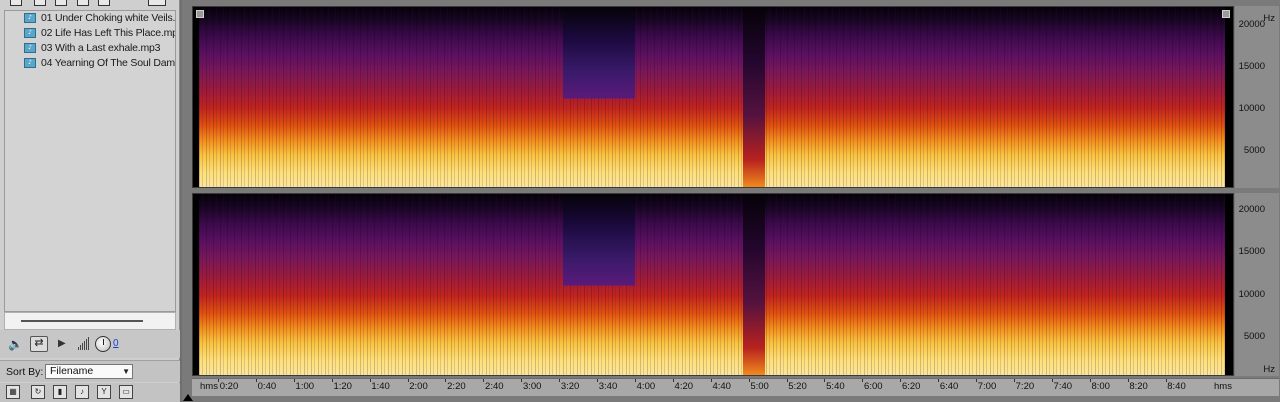 Image resolution: width=1280 pixels, height=402 pixels. Describe the element at coordinates (90, 5) in the screenshot. I see `files-toolbar` at that location.